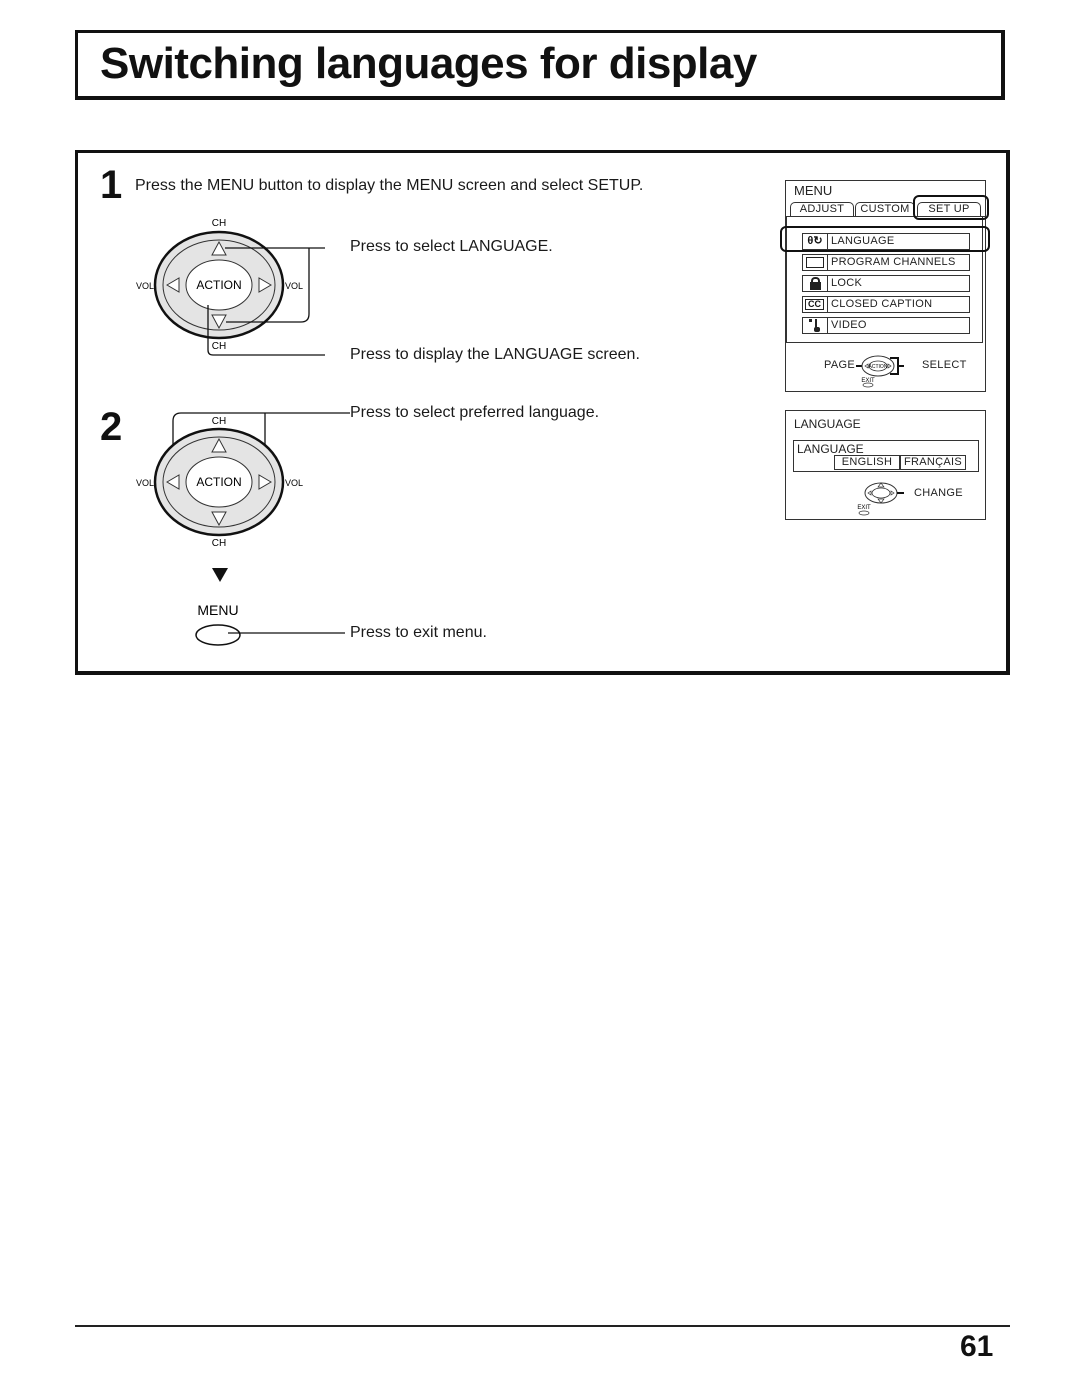 This screenshot has width=1080, height=1397. Describe the element at coordinates (893, 262) in the screenshot. I see `menu-item-label: PROGRAM CHANNELS` at that location.